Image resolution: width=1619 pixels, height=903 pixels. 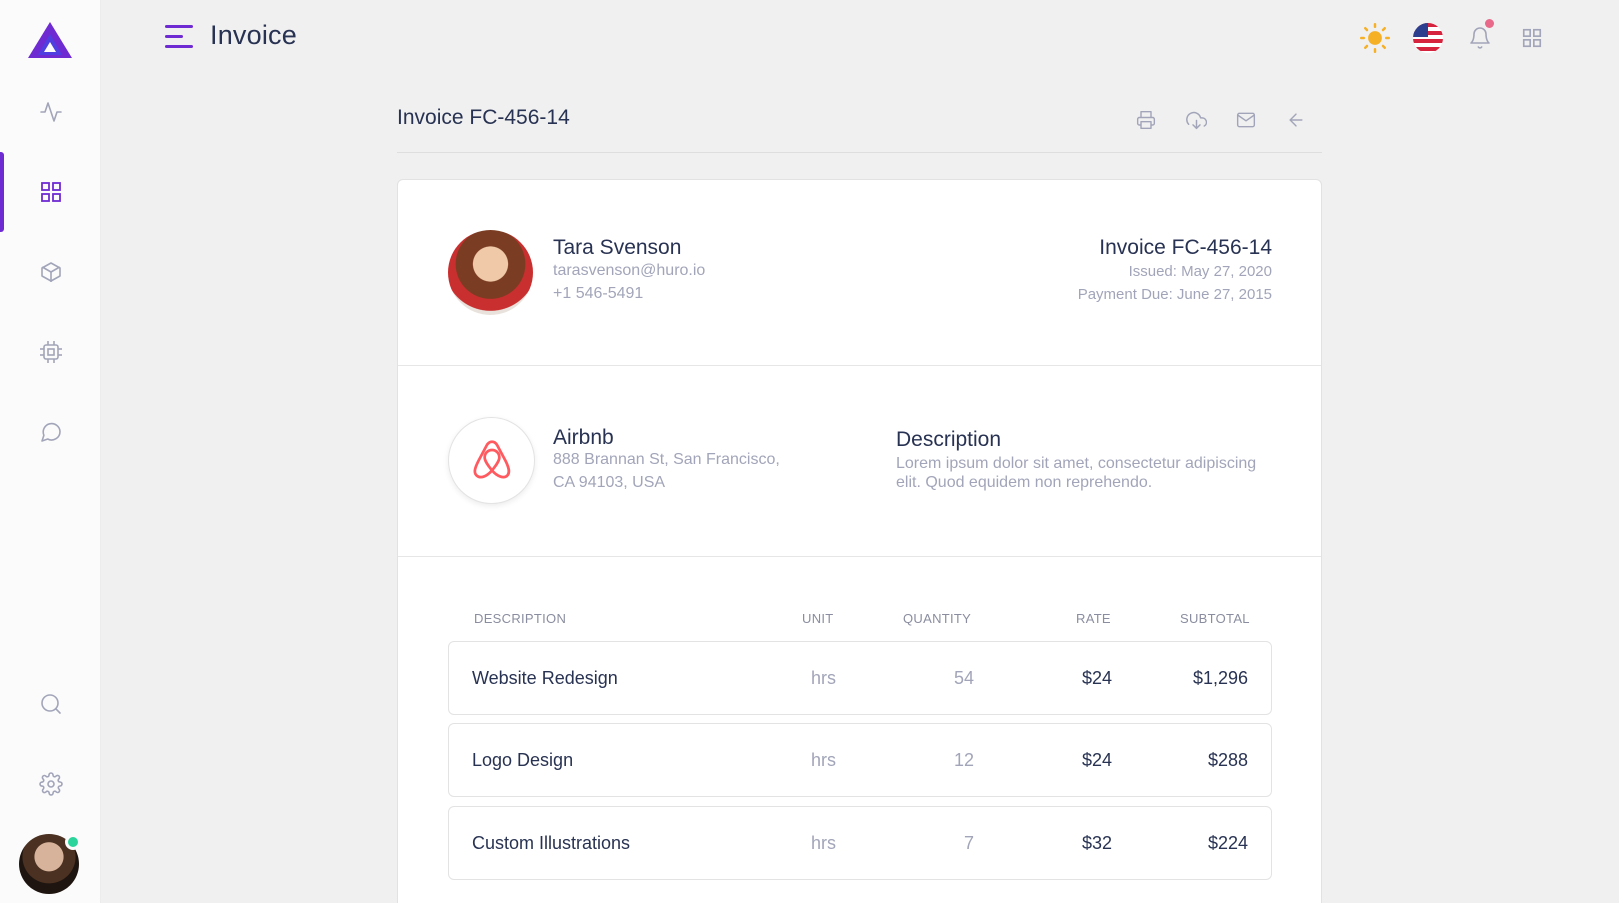 I want to click on row-subtotal: $224, so click(x=1227, y=843).